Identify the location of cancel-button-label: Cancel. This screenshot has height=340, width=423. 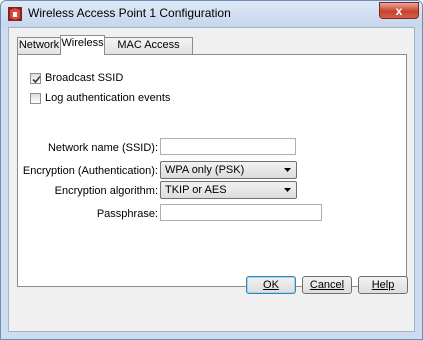
(327, 285).